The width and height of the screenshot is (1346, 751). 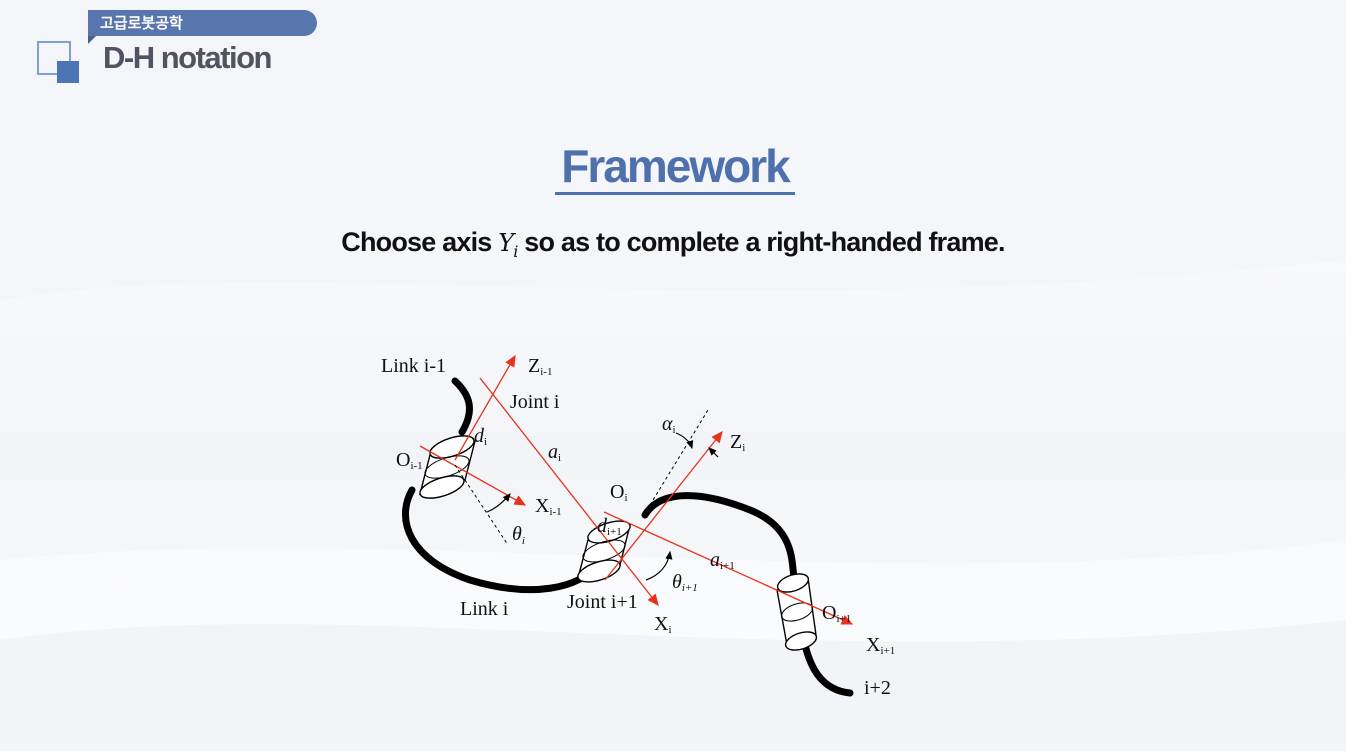 I want to click on label-a-i: ai, so click(x=554, y=452).